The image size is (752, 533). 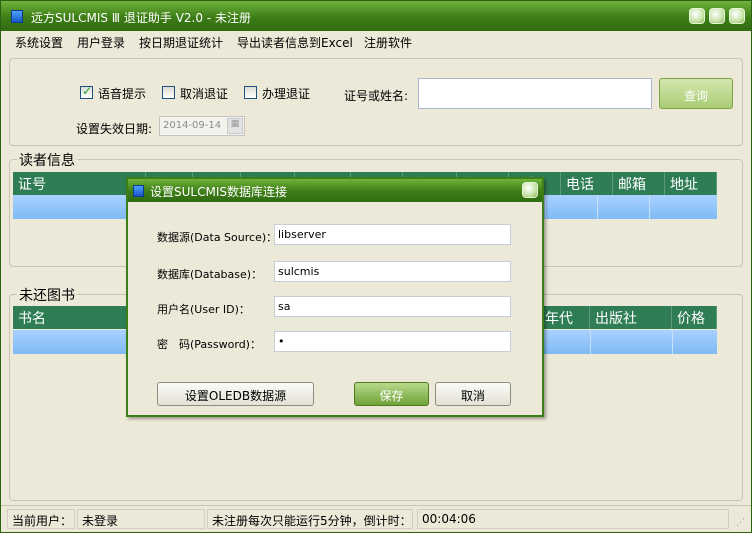 I want to click on cancel-return-checkbox, so click(x=168, y=92).